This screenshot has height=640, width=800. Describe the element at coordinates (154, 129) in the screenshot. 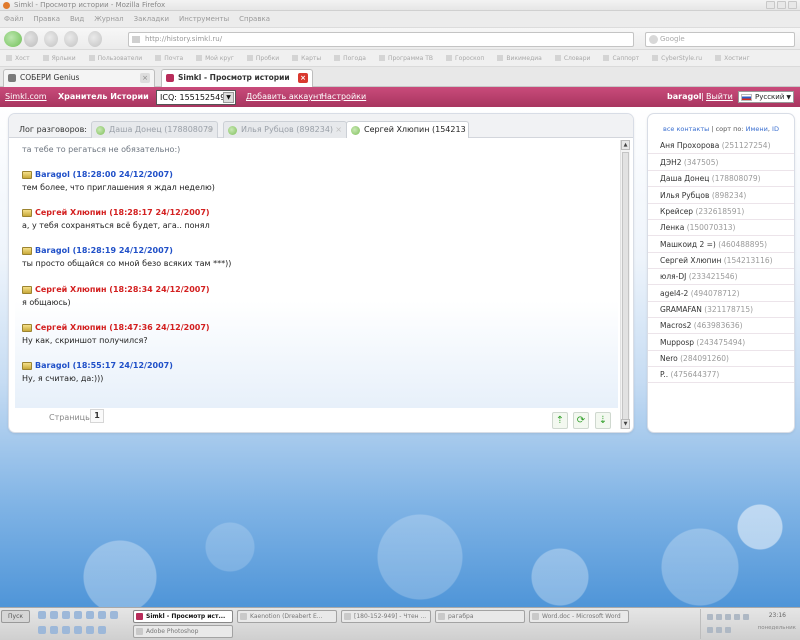

I see `chat-tab-dasha: Даша Донец (178808079 ×` at that location.